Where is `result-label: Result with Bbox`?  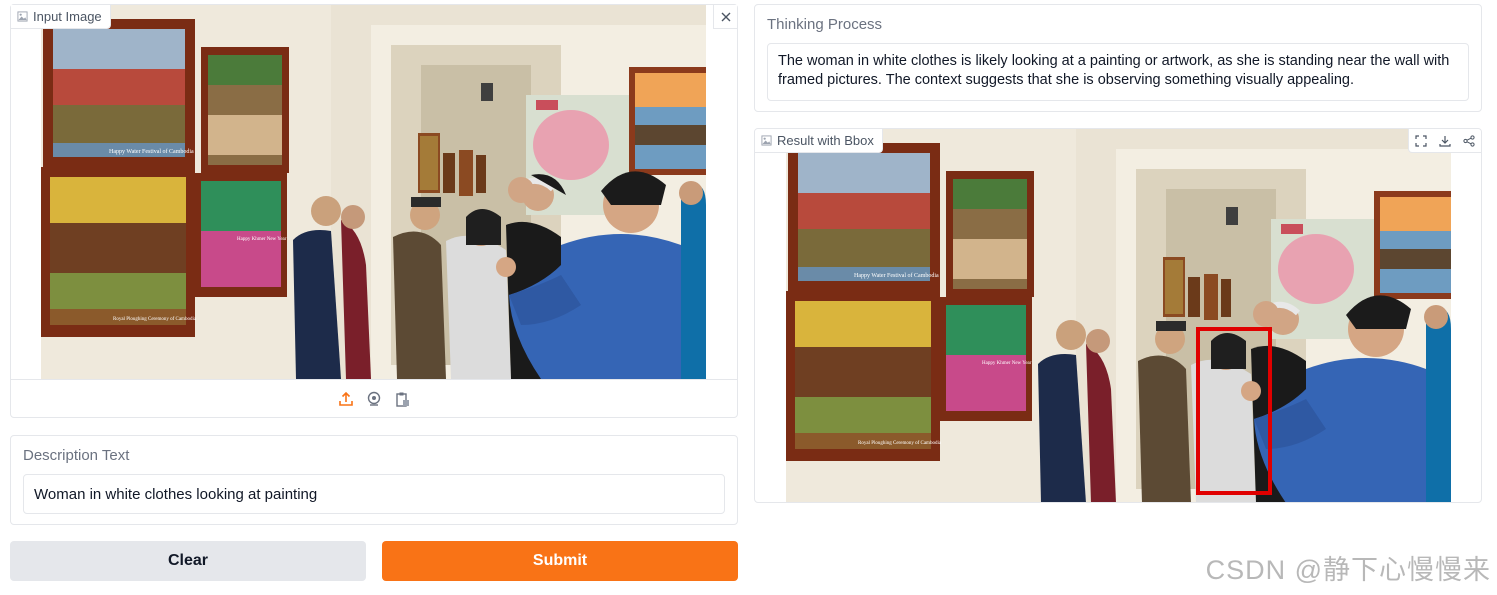
result-label: Result with Bbox is located at coordinates (825, 140).